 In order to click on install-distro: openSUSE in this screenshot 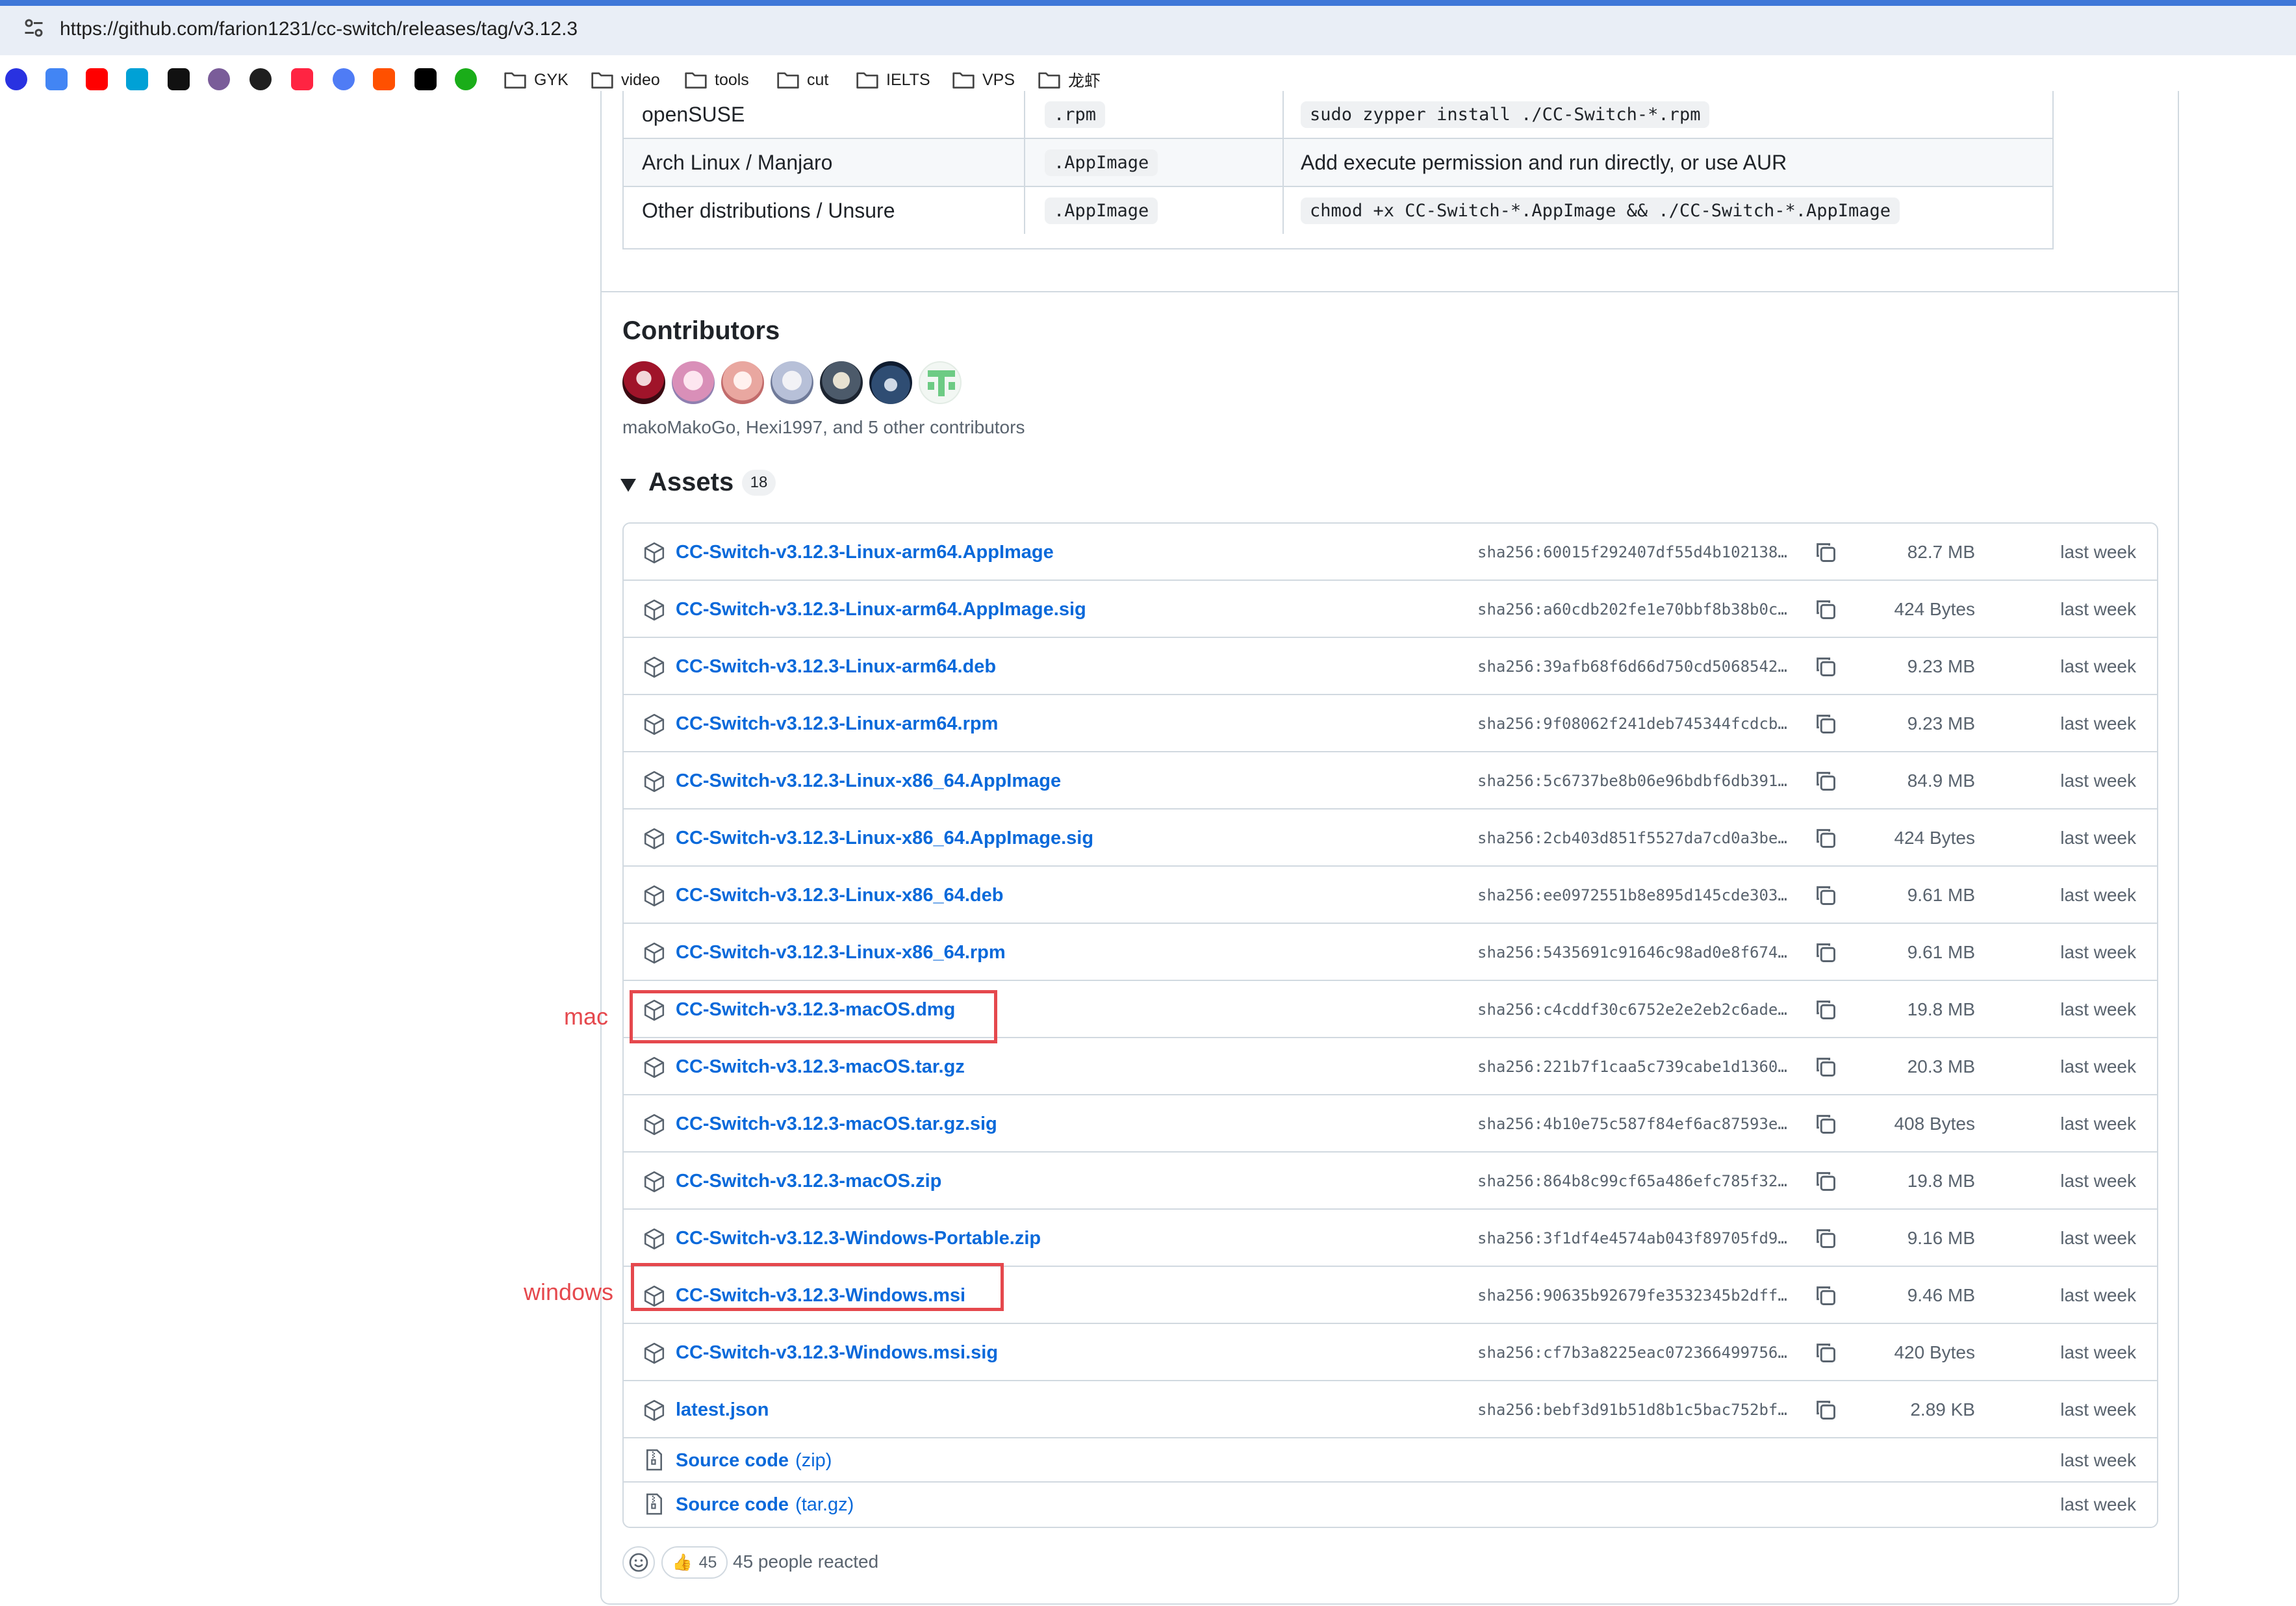, I will do `click(694, 114)`.